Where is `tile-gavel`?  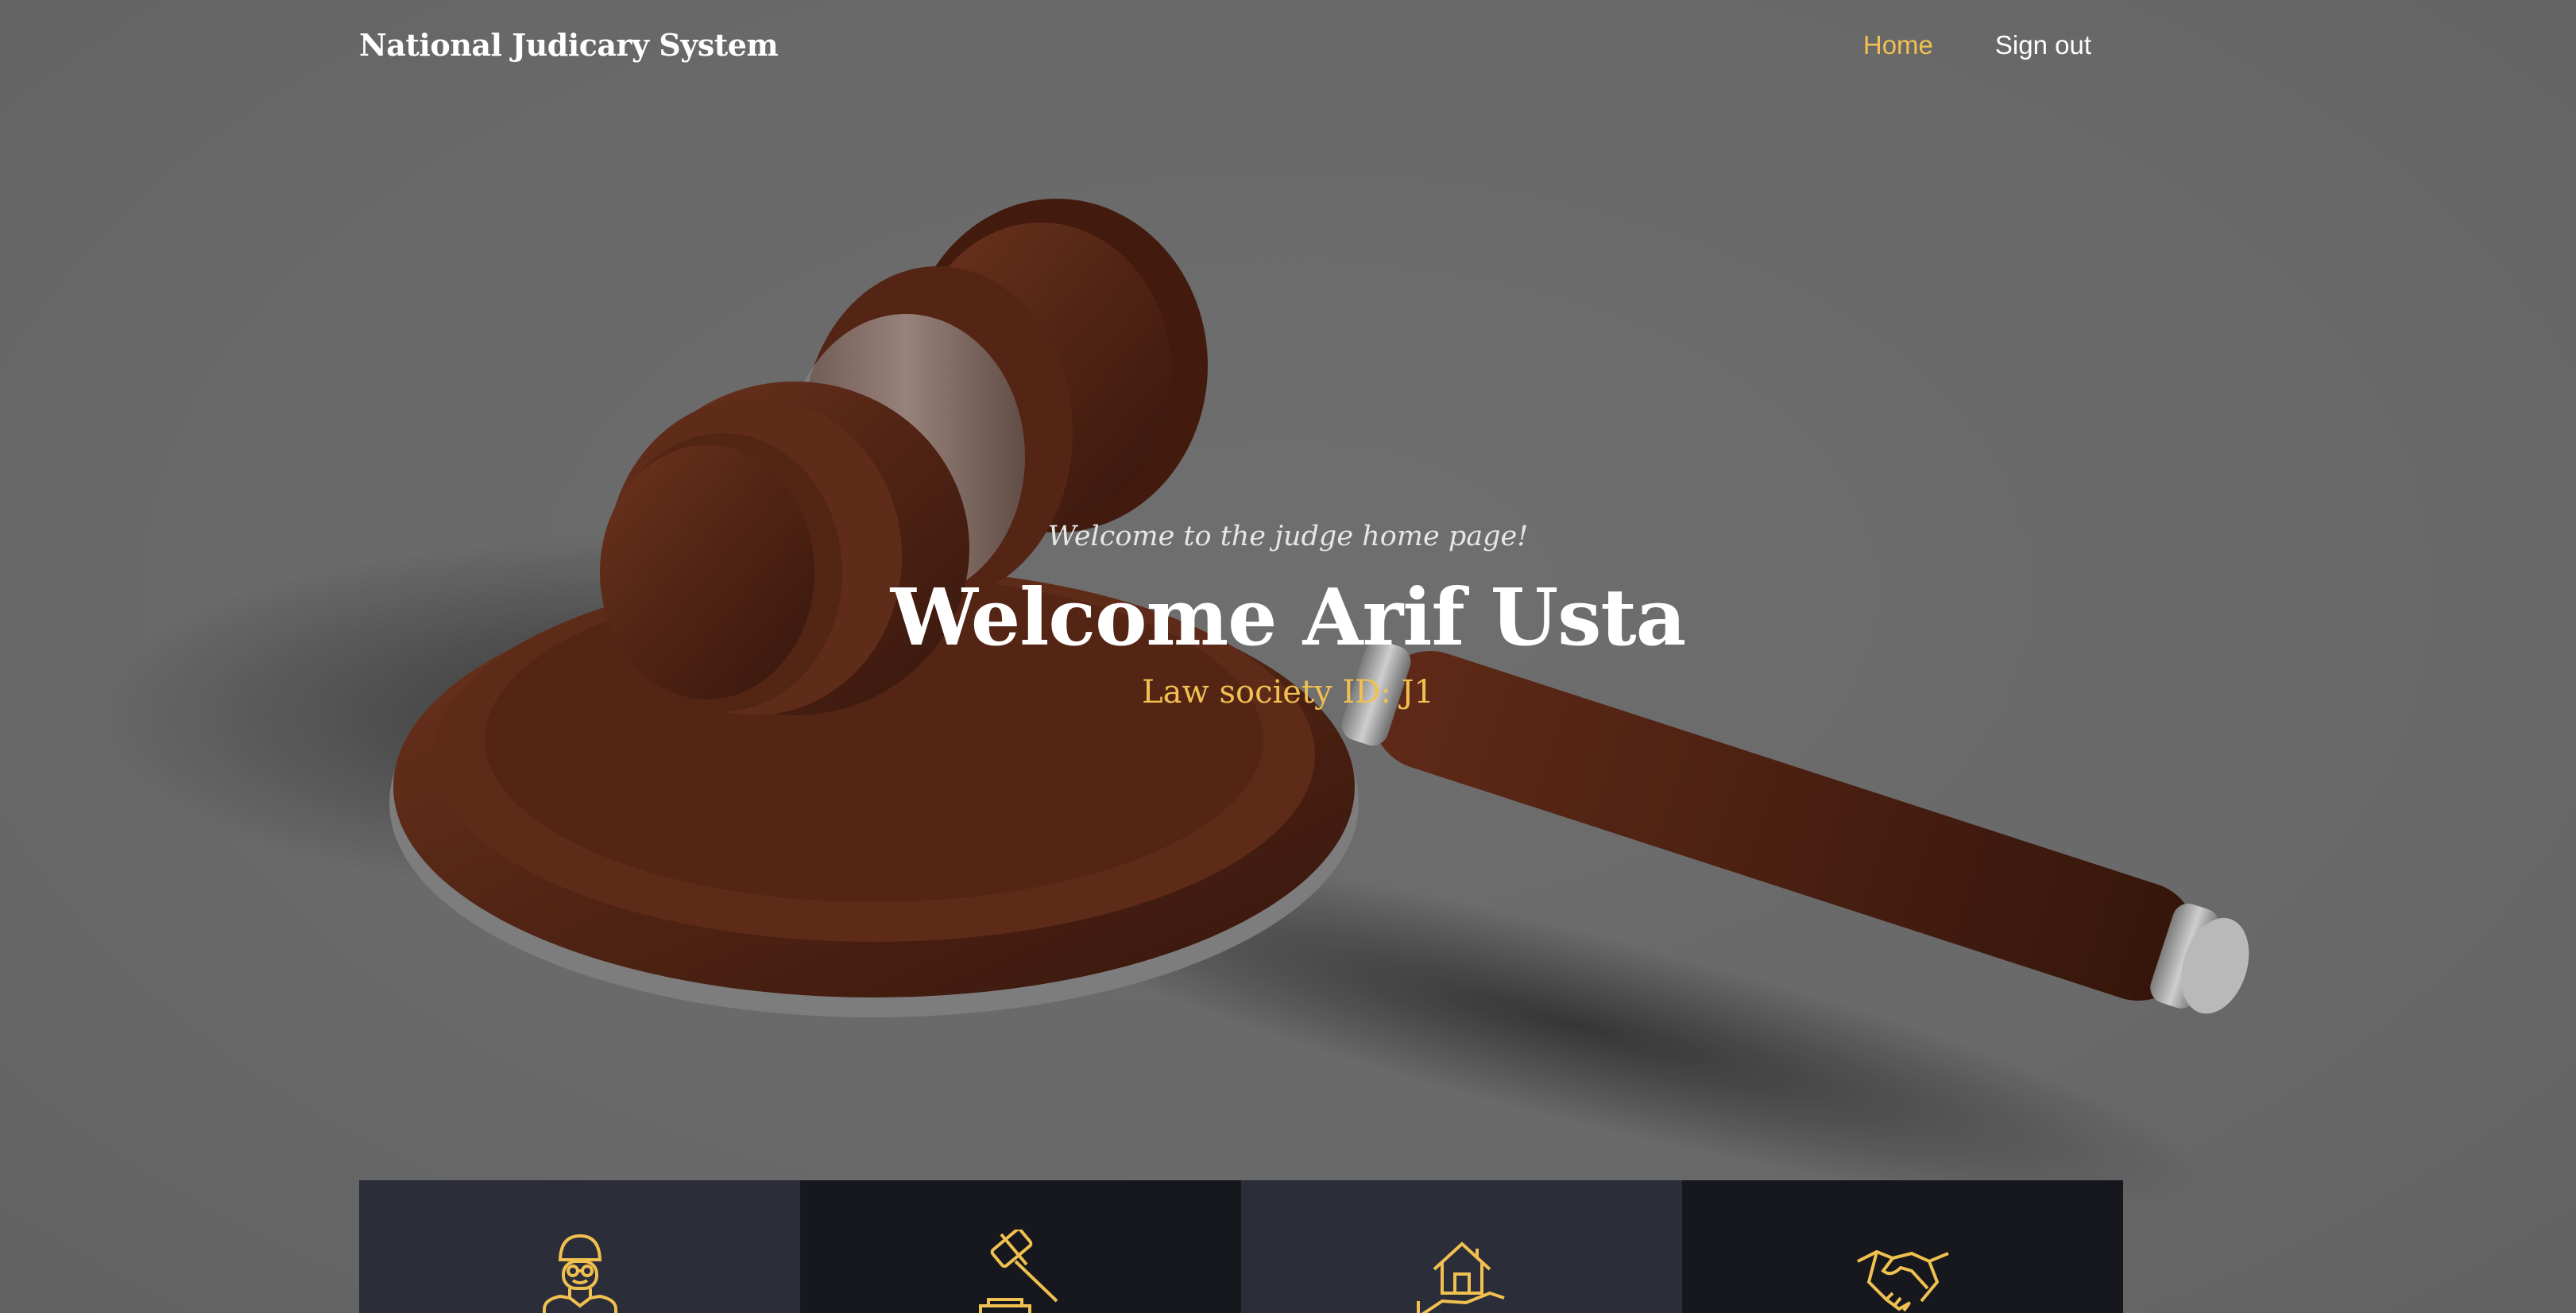
tile-gavel is located at coordinates (1021, 1246).